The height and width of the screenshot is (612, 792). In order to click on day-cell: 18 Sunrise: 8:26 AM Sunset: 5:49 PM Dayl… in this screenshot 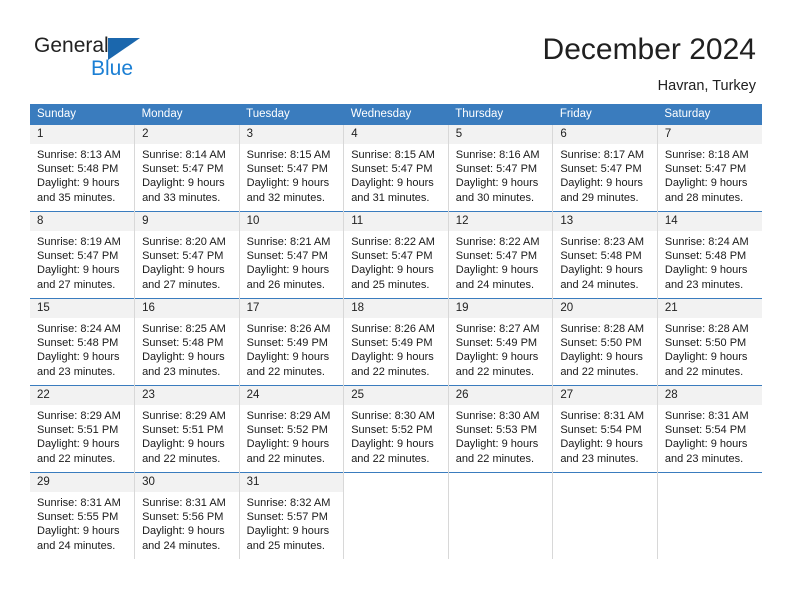, I will do `click(396, 342)`.